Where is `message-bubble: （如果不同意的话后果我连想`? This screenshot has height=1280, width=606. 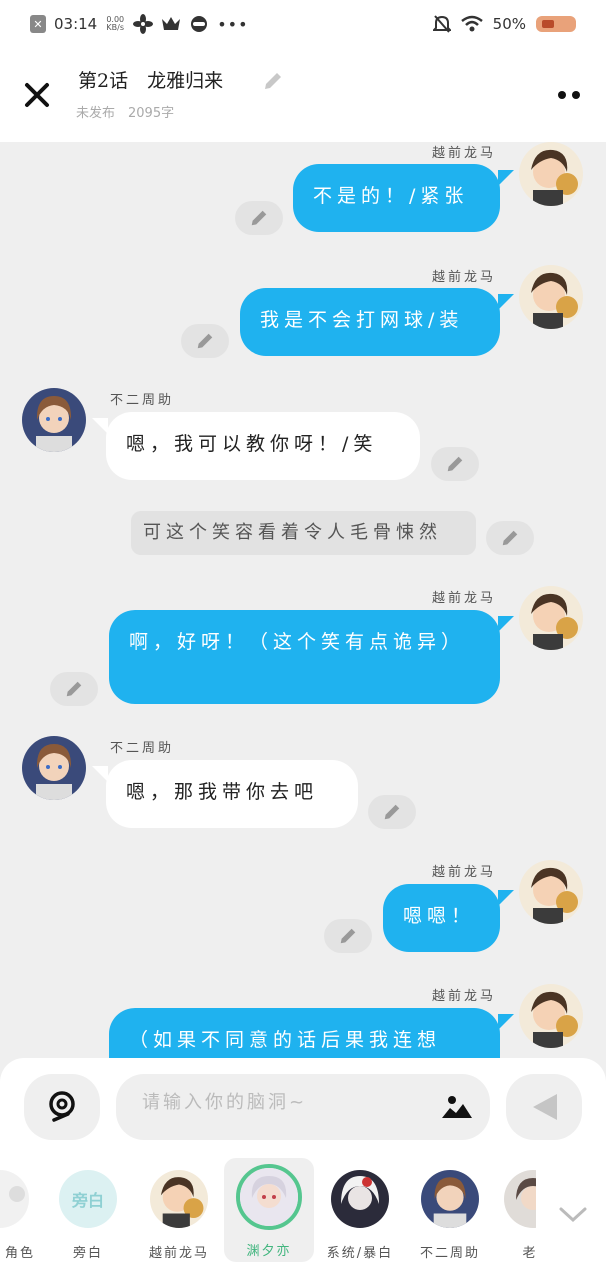
message-bubble: （如果不同意的话后果我连想 is located at coordinates (304, 1033).